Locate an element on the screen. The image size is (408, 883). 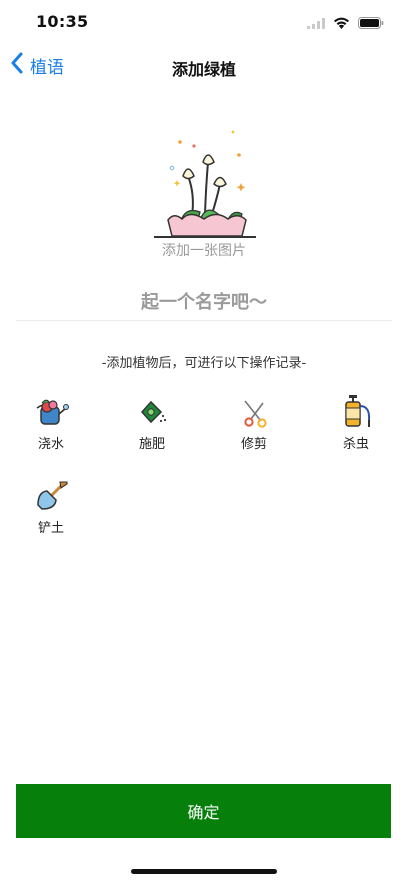
operation-label: 杀虫 is located at coordinates (355, 444).